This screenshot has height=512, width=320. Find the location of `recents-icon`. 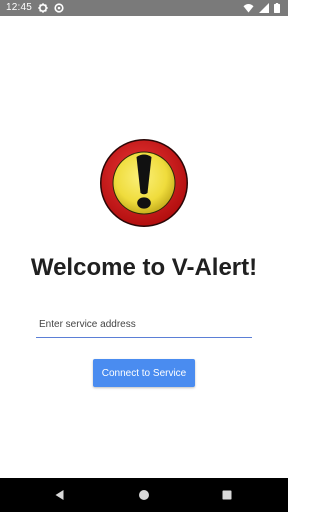

recents-icon is located at coordinates (227, 495).